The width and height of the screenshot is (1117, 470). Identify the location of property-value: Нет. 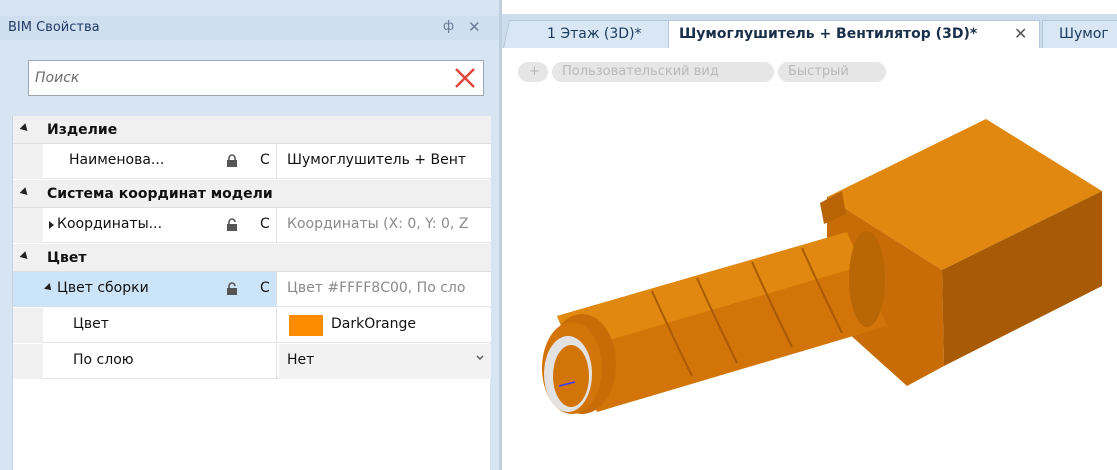
(301, 360).